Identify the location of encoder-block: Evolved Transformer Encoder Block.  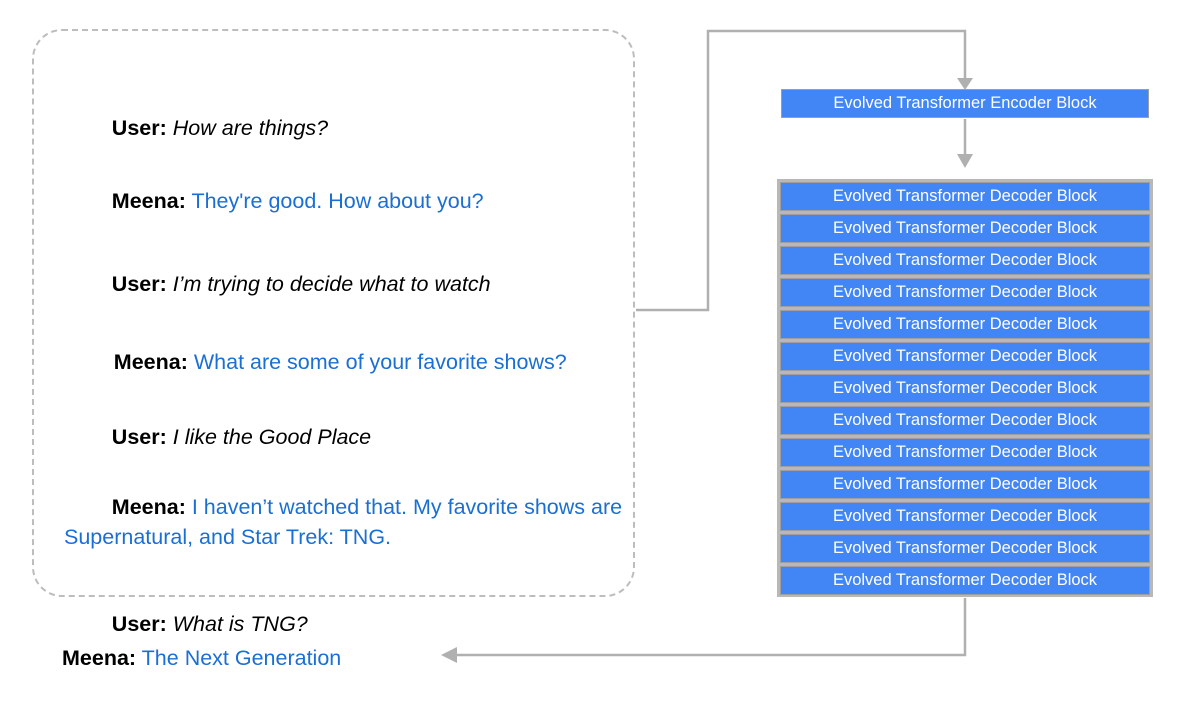
(965, 103).